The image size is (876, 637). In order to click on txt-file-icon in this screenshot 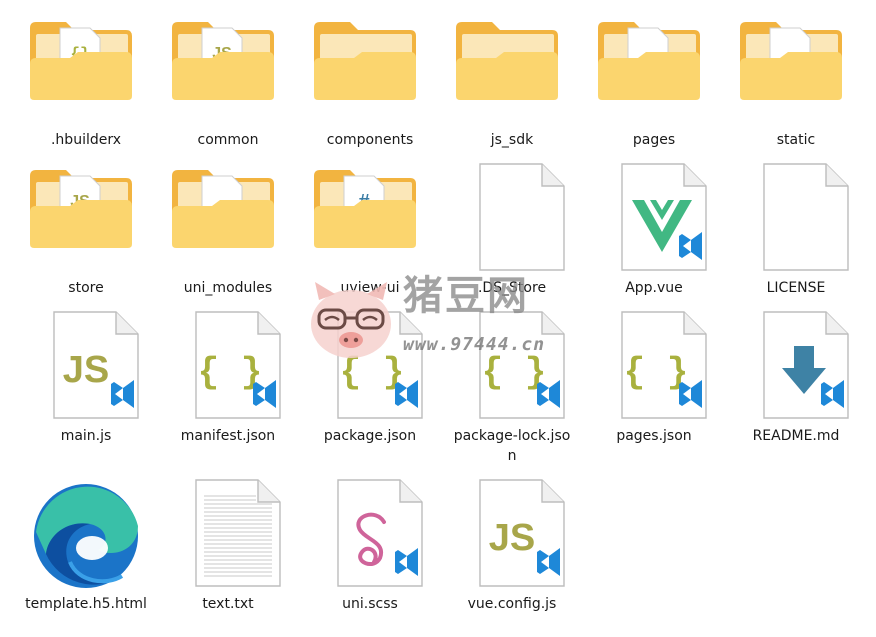, I will do `click(228, 534)`.